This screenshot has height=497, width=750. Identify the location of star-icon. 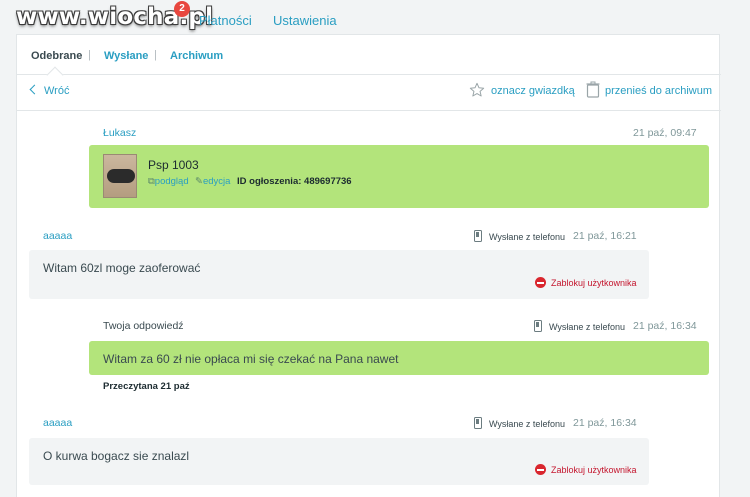
(477, 90).